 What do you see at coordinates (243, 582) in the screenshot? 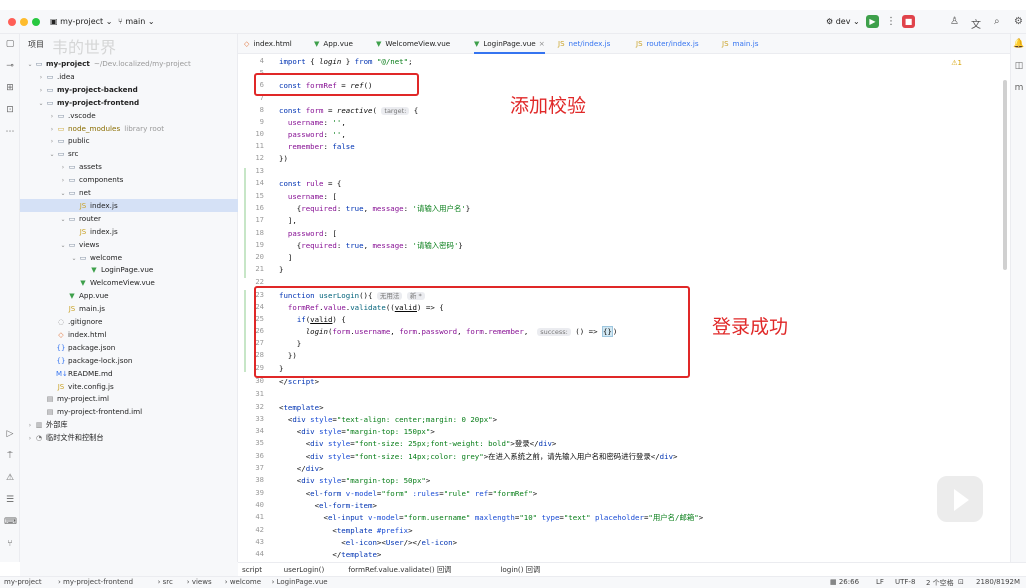
I see `status-path-item: › welcome` at bounding box center [243, 582].